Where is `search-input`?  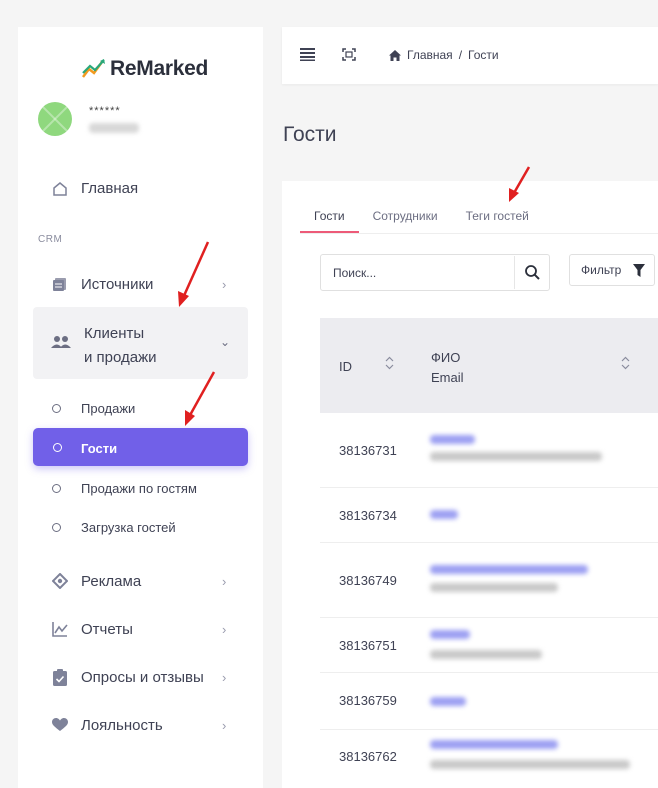
search-input is located at coordinates (417, 272).